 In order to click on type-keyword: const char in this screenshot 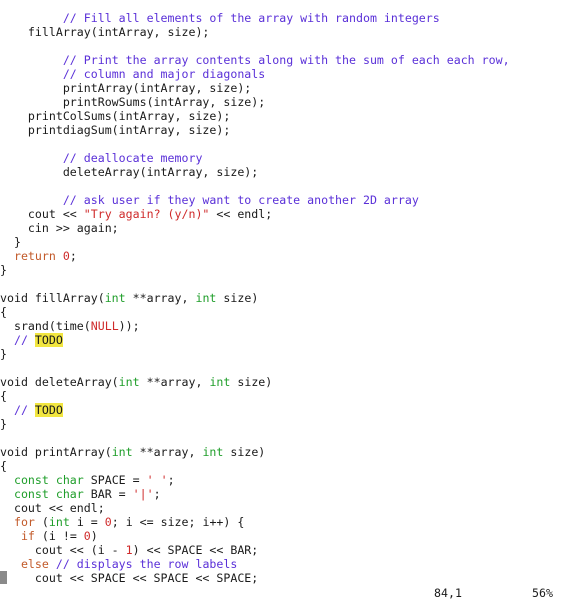, I will do `click(48, 494)`.